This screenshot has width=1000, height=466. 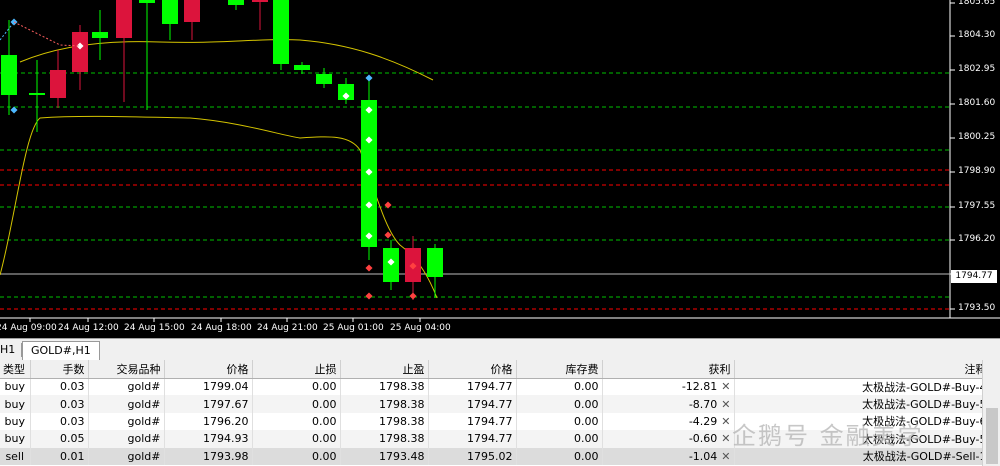 I want to click on col-header-current-price: 价格, so click(x=472, y=369).